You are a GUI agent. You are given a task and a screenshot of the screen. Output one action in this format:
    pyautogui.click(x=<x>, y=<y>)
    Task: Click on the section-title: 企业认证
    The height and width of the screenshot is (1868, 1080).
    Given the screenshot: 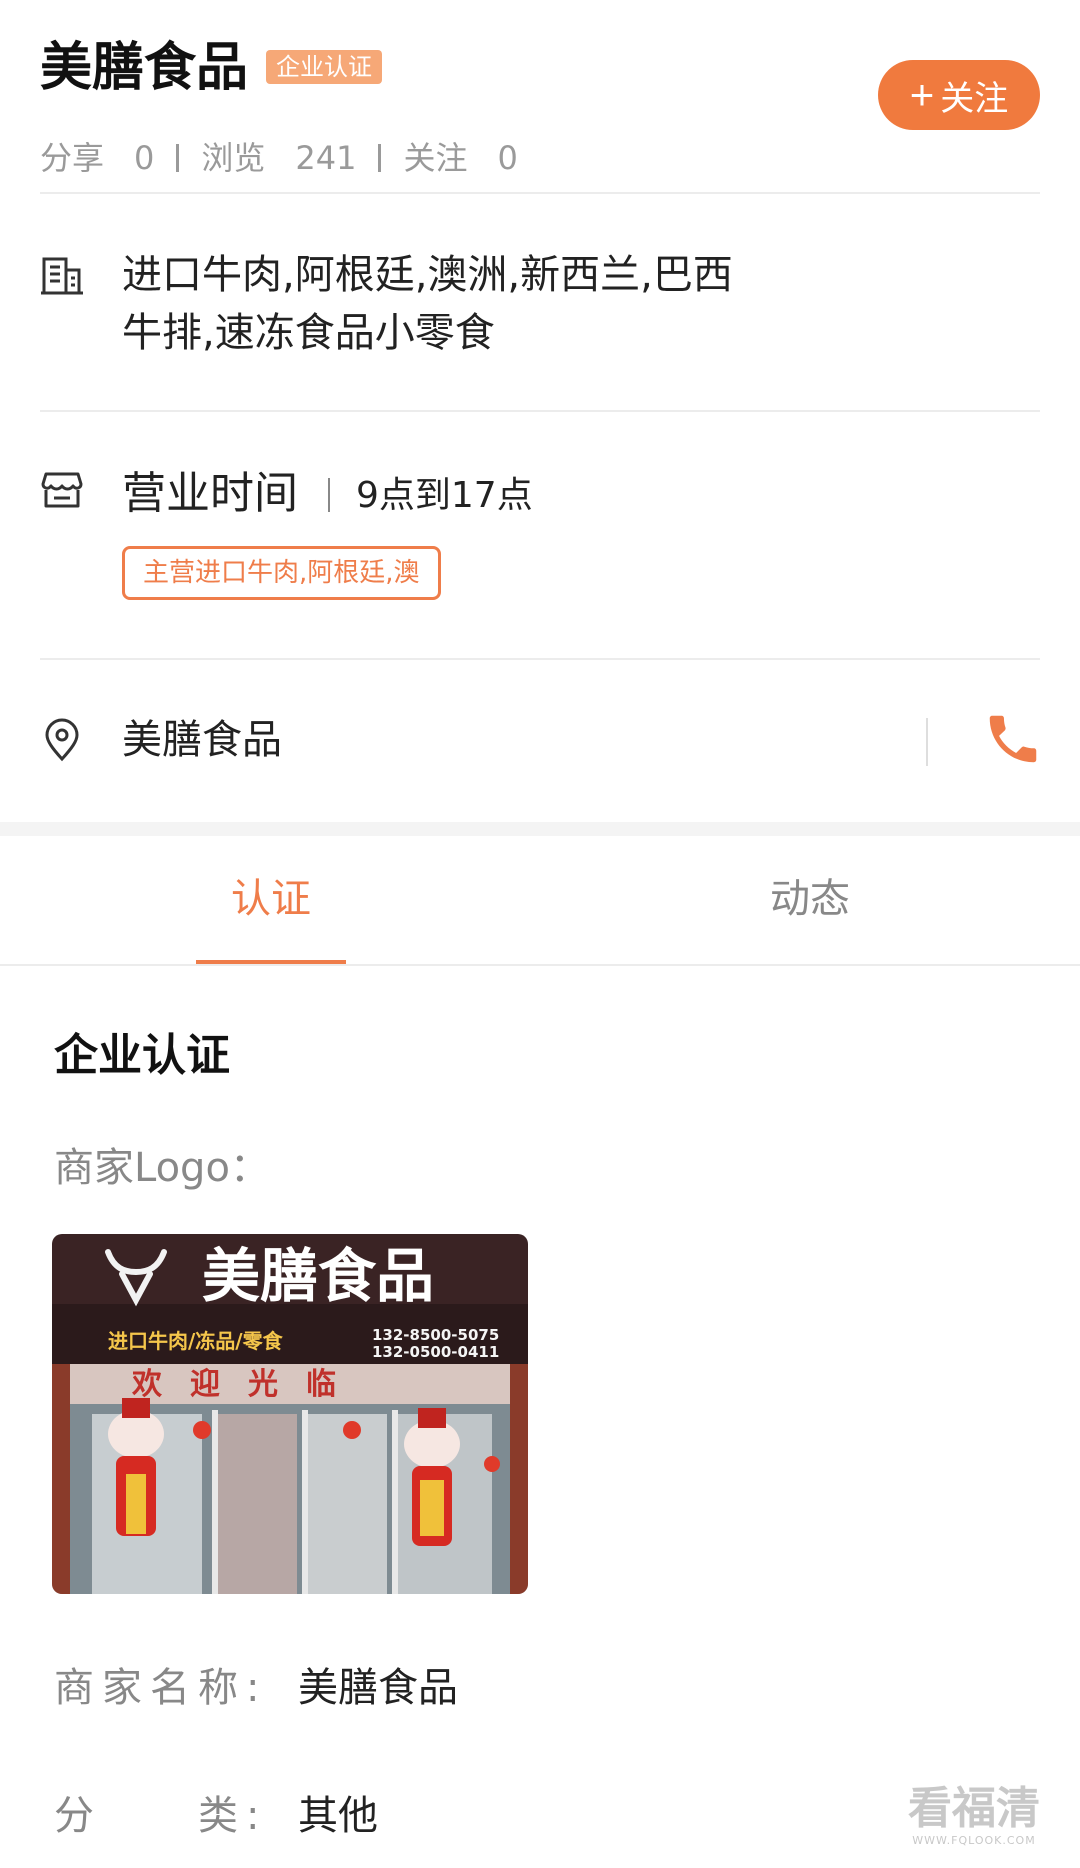 What is the action you would take?
    pyautogui.click(x=142, y=1055)
    